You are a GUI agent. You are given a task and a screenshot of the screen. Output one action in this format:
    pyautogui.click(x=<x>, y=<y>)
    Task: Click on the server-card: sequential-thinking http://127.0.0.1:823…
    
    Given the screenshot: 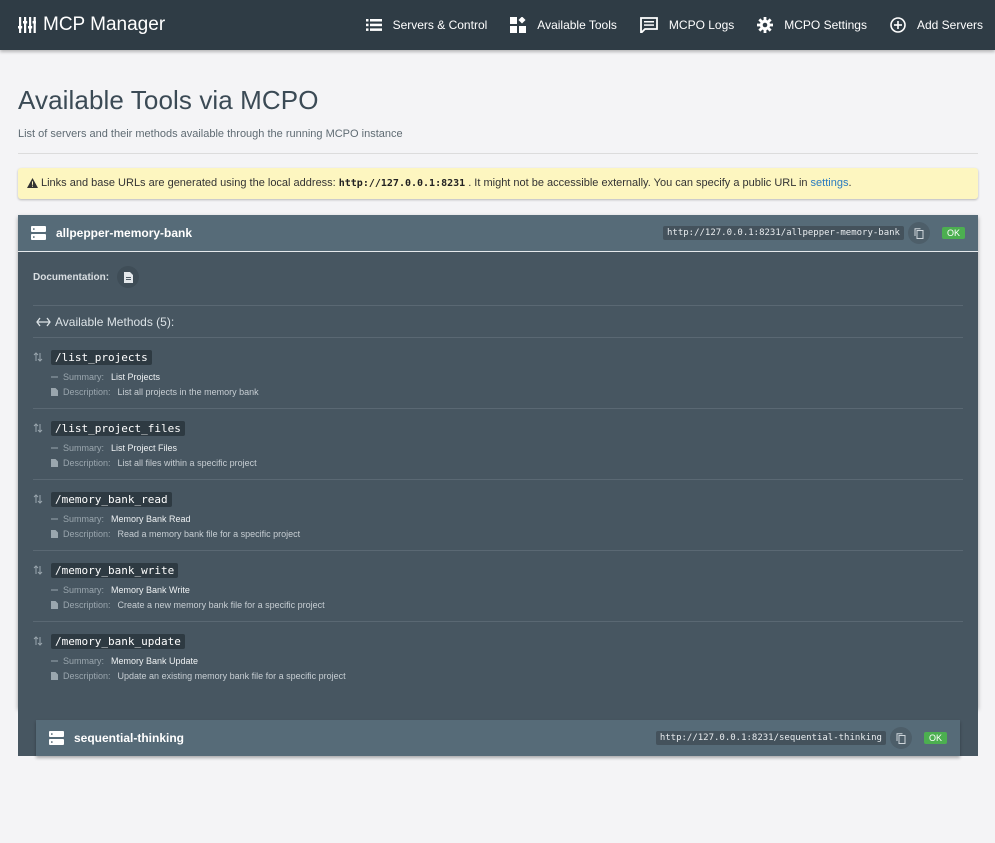 What is the action you would take?
    pyautogui.click(x=498, y=738)
    